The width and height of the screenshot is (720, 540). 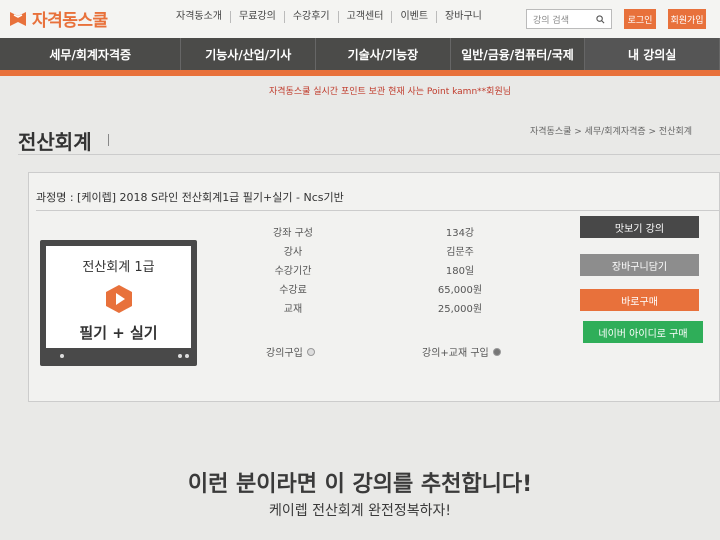 I want to click on radio-lecture-book-button, so click(x=496, y=351).